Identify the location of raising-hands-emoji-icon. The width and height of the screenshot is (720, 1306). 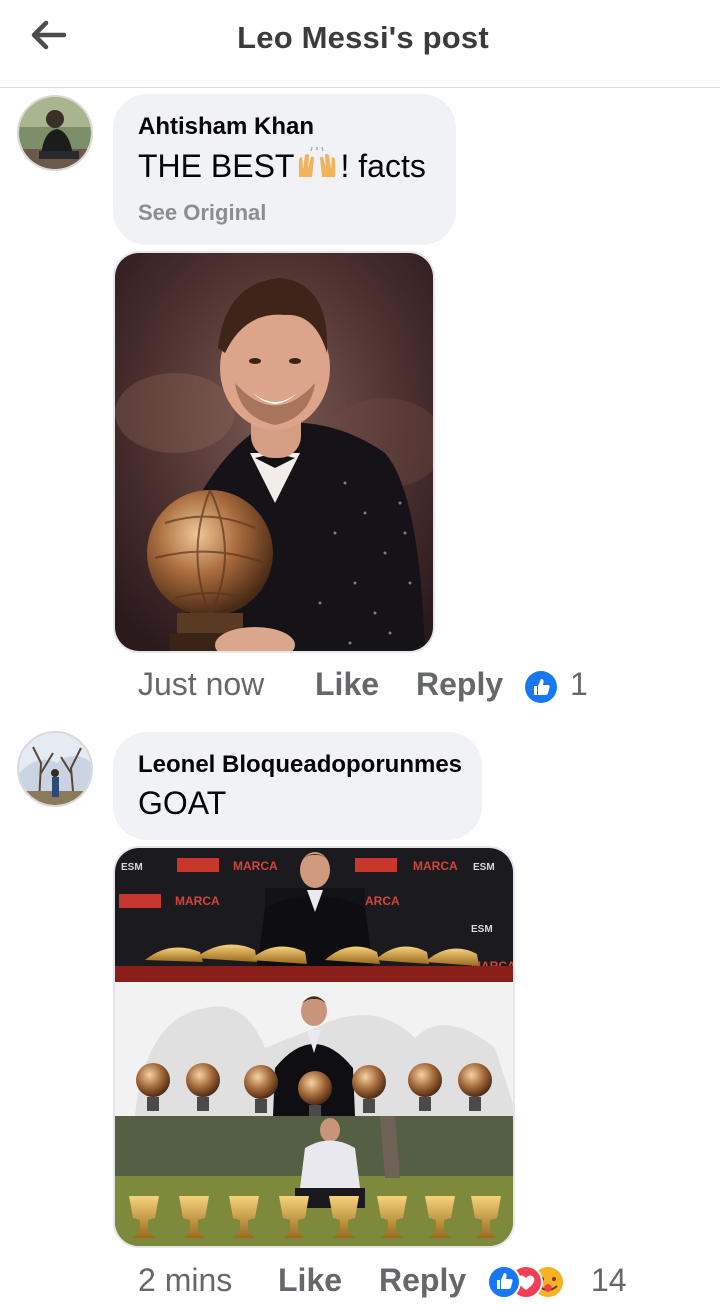
(317, 164).